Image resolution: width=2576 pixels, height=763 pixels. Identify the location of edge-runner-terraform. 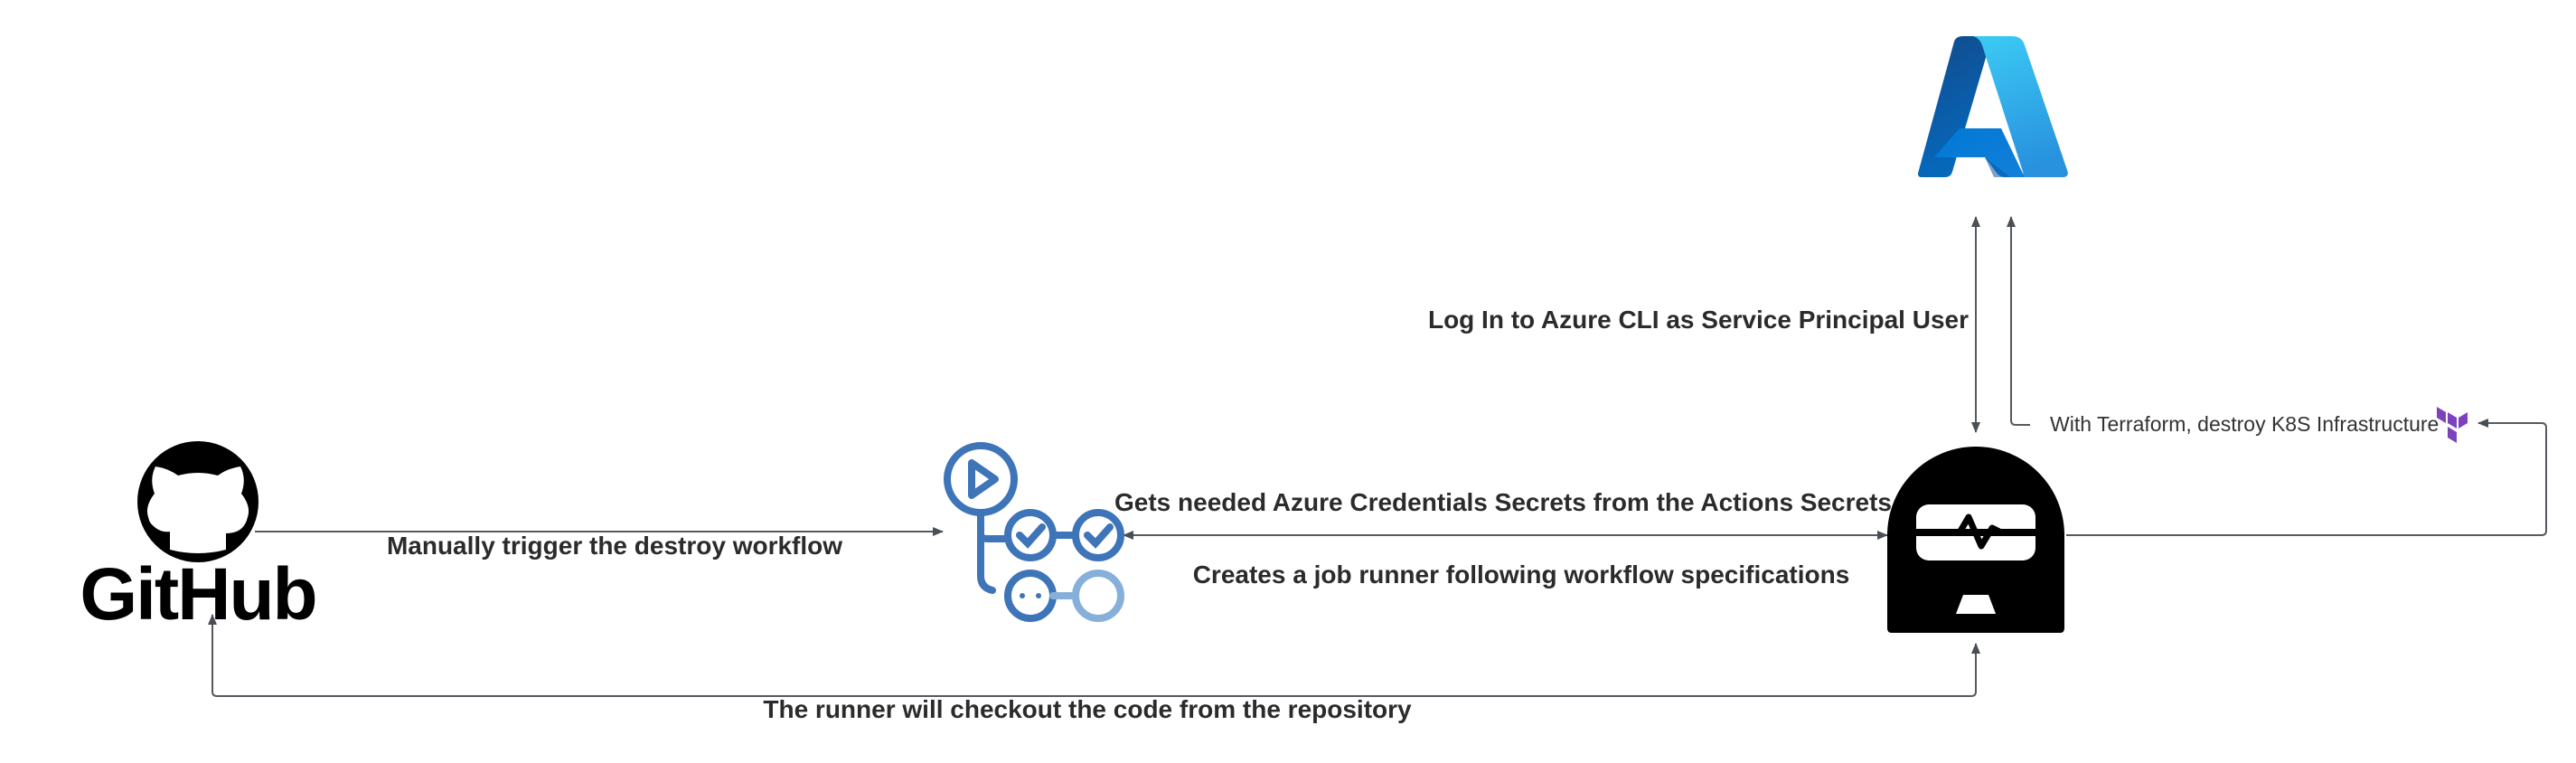
(2306, 477).